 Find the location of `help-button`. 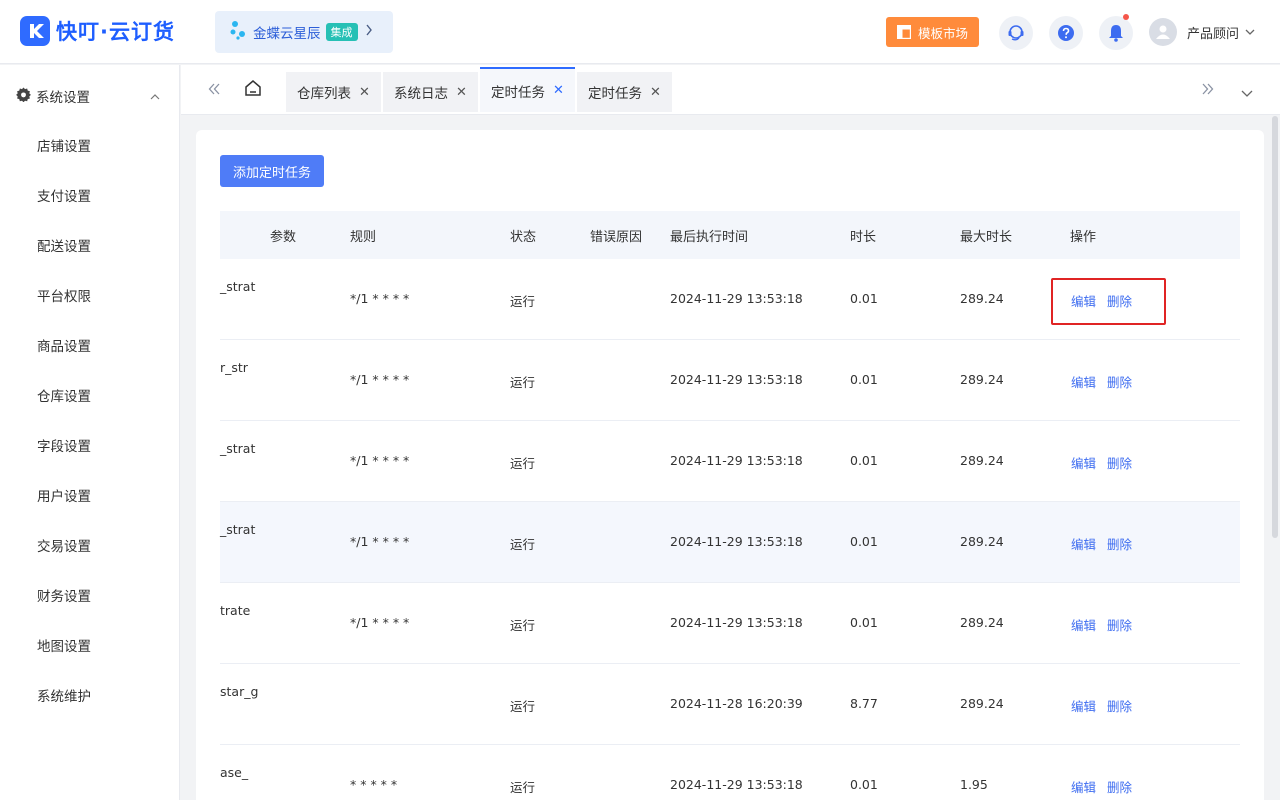

help-button is located at coordinates (1066, 33).